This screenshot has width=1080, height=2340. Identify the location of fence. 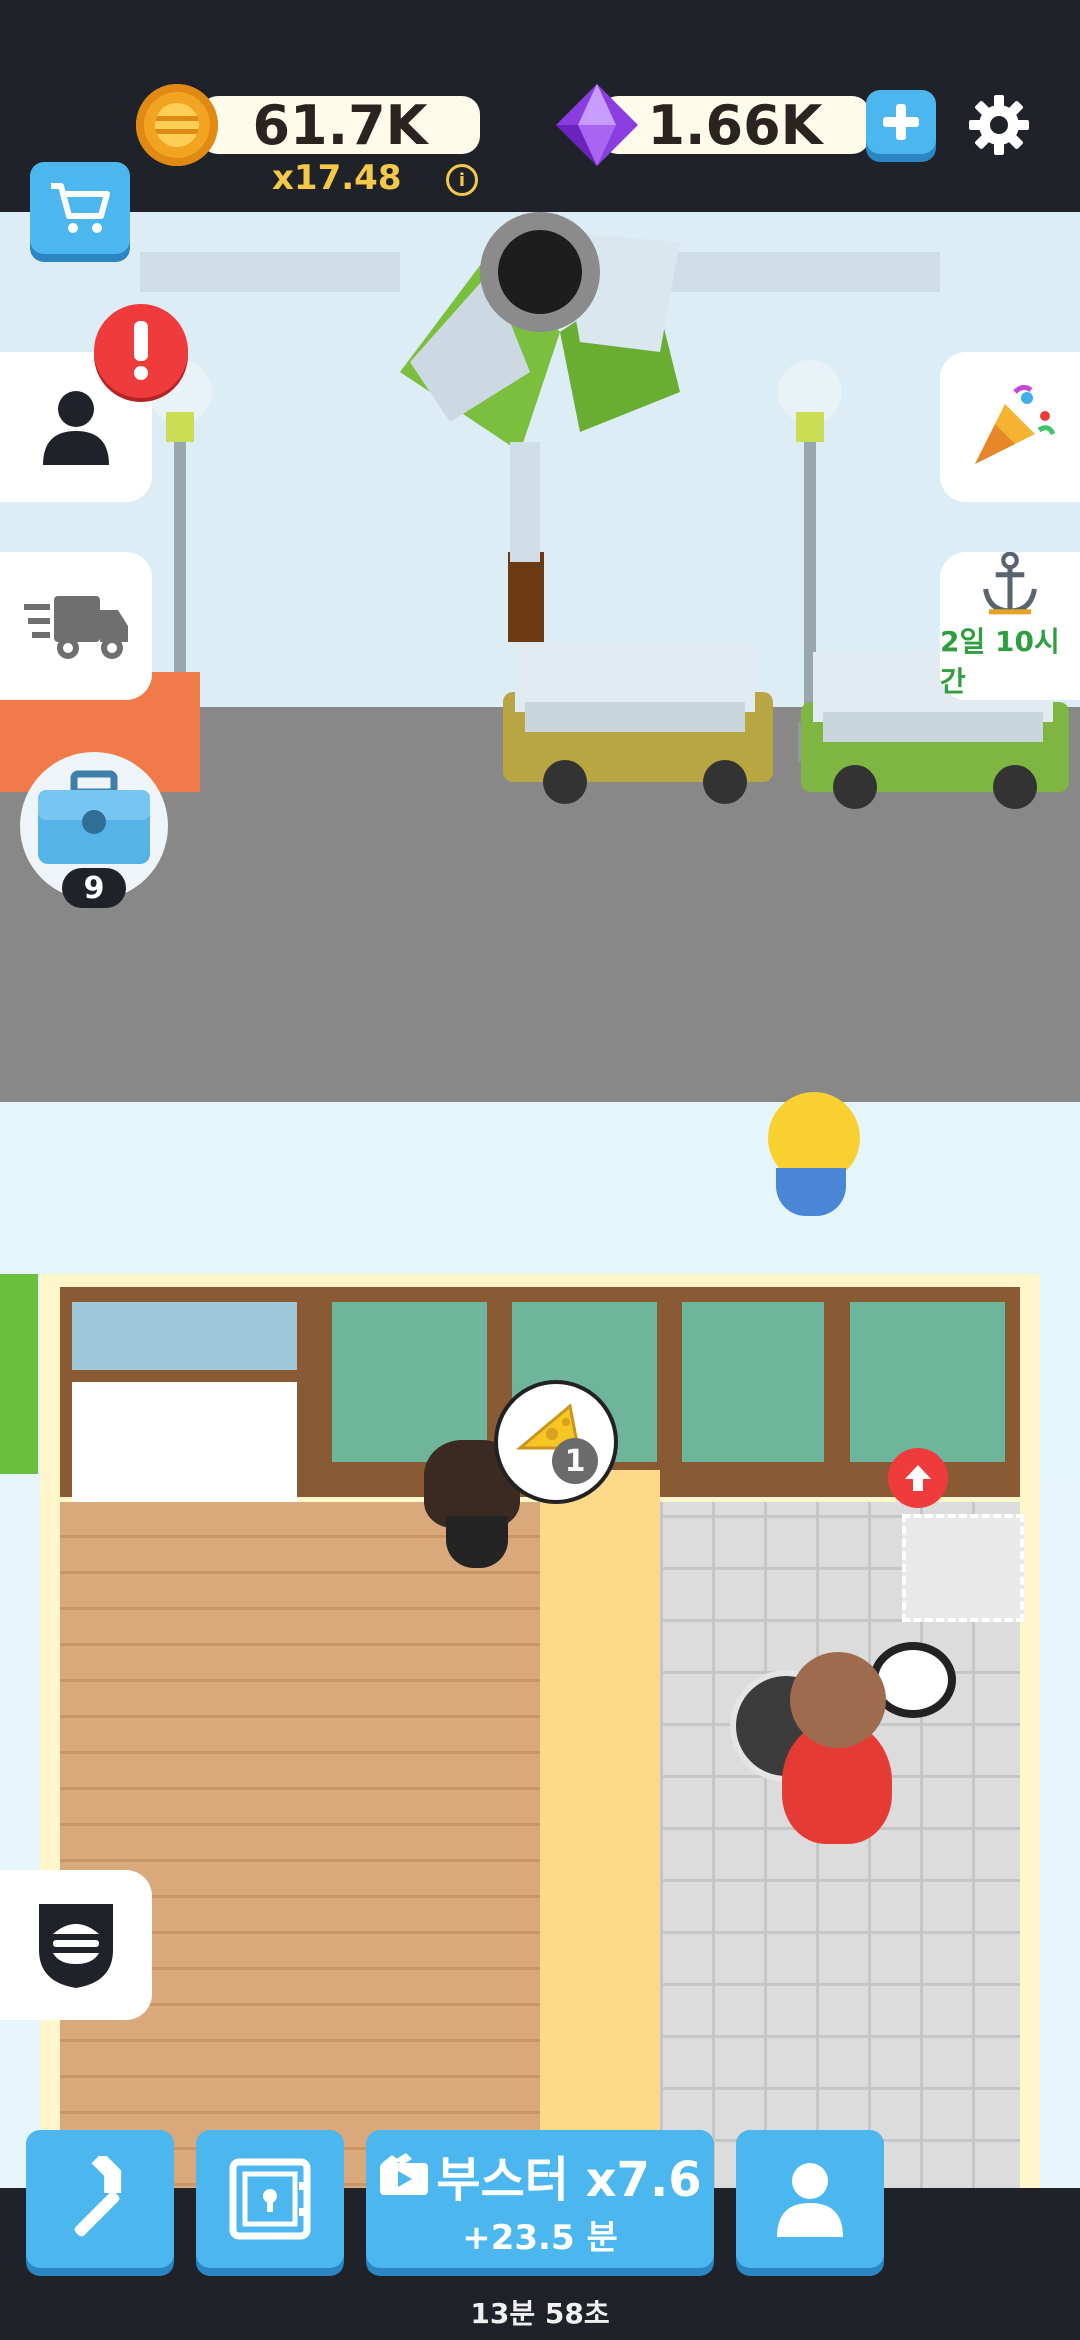
(270, 272).